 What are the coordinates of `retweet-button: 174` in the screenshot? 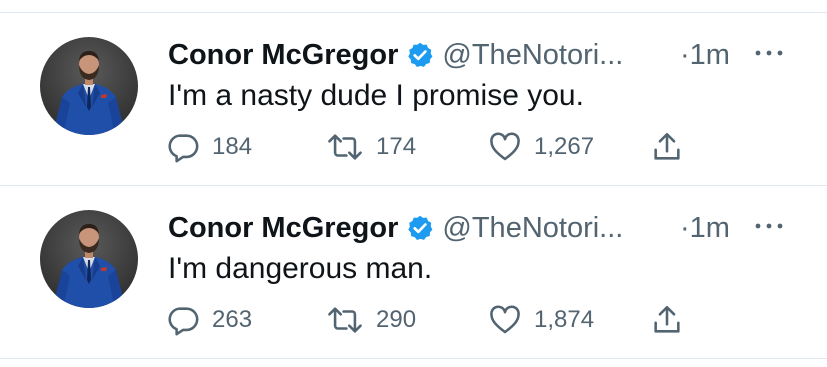 It's located at (371, 147).